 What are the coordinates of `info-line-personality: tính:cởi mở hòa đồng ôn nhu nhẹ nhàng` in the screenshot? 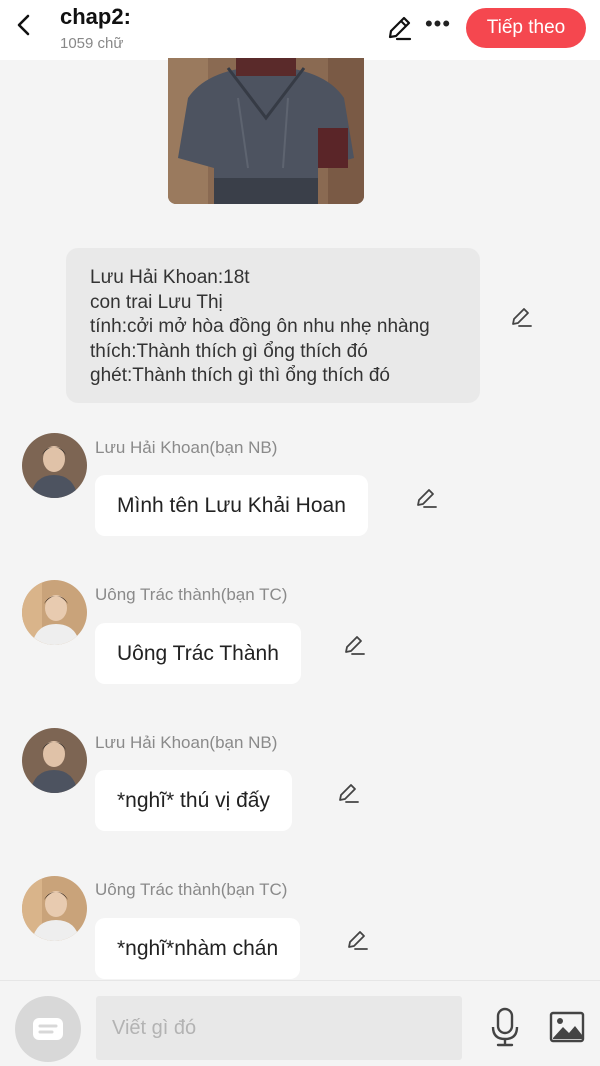 It's located at (260, 326).